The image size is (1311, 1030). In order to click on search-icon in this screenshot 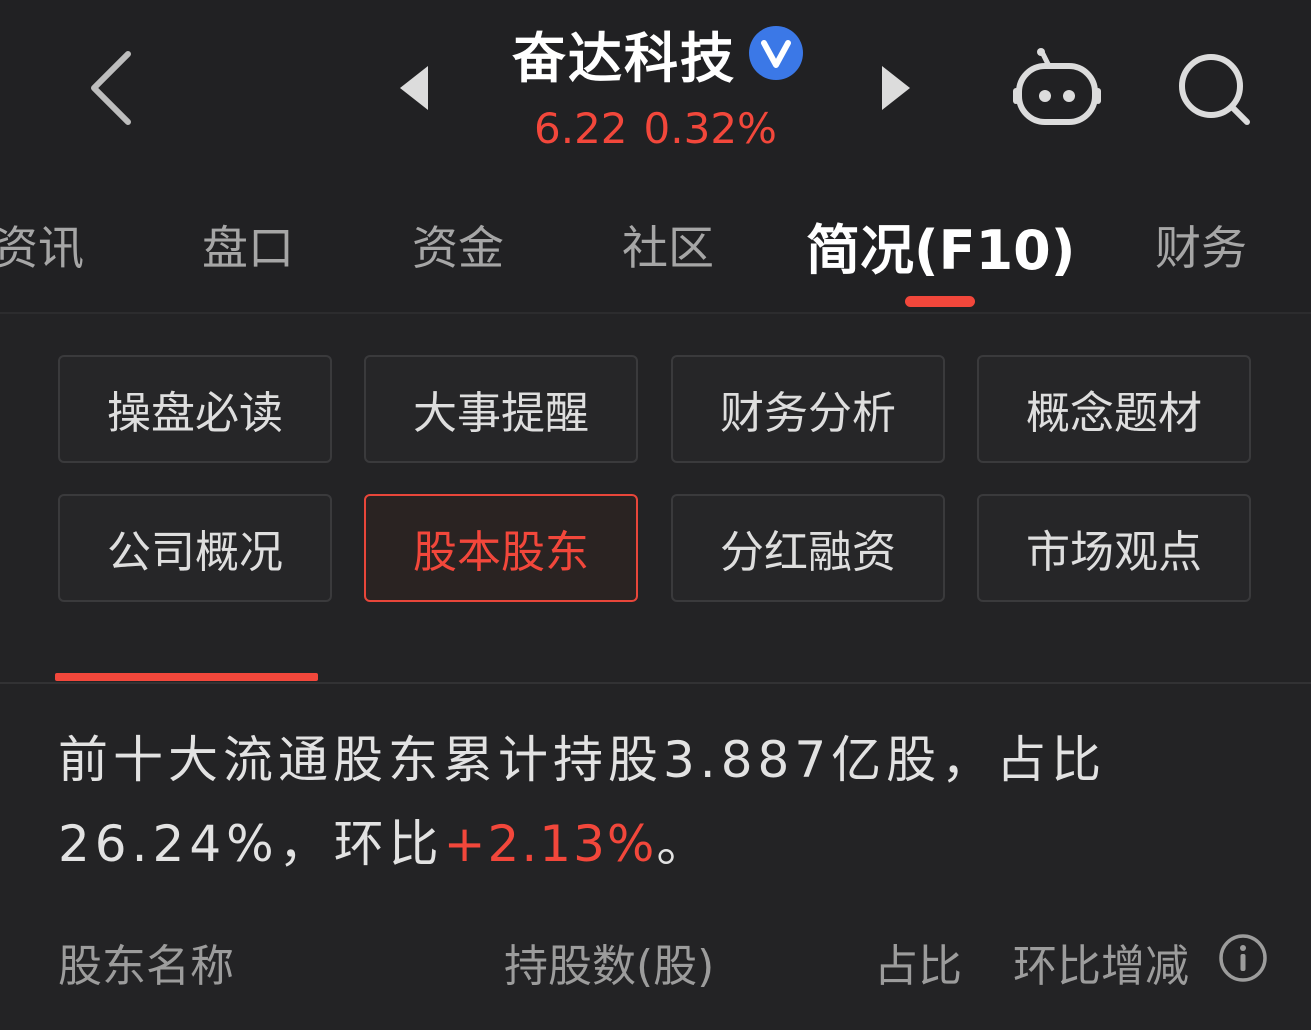, I will do `click(1215, 90)`.